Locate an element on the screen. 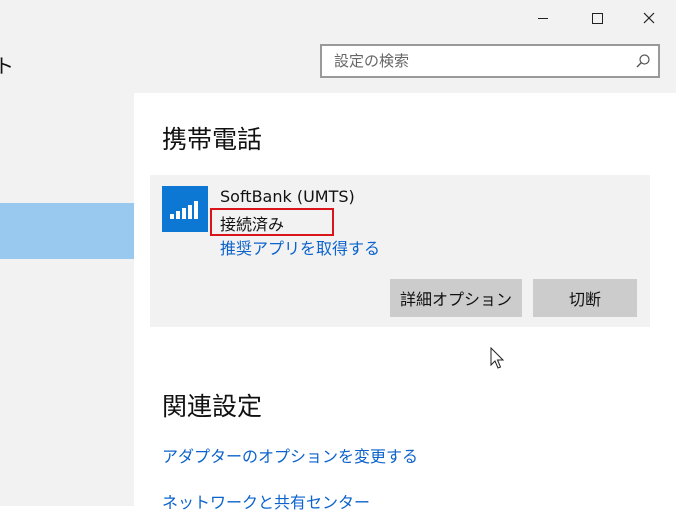  get-recommended-app-link: 推奨アプリを取得する is located at coordinates (300, 247).